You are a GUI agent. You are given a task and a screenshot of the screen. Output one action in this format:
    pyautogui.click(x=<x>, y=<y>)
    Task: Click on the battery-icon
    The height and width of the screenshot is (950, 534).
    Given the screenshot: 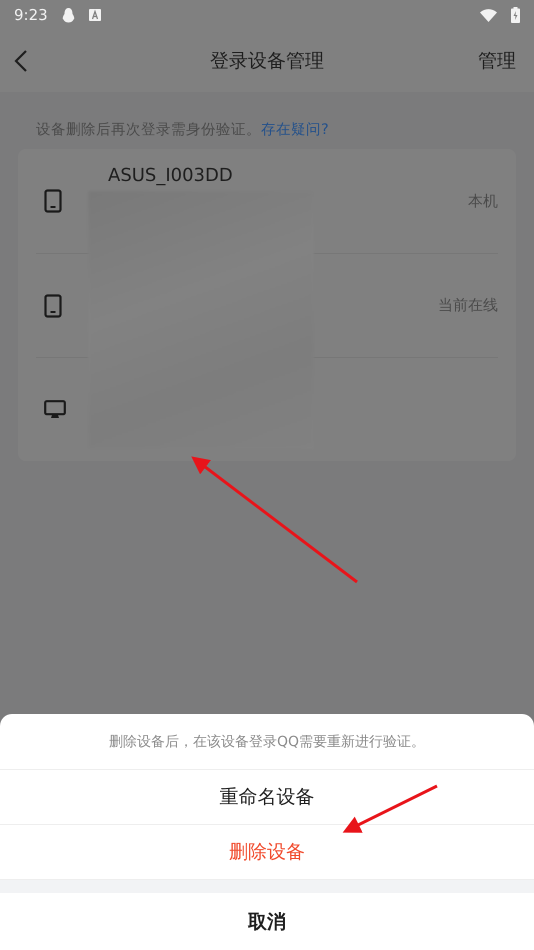 What is the action you would take?
    pyautogui.click(x=515, y=15)
    